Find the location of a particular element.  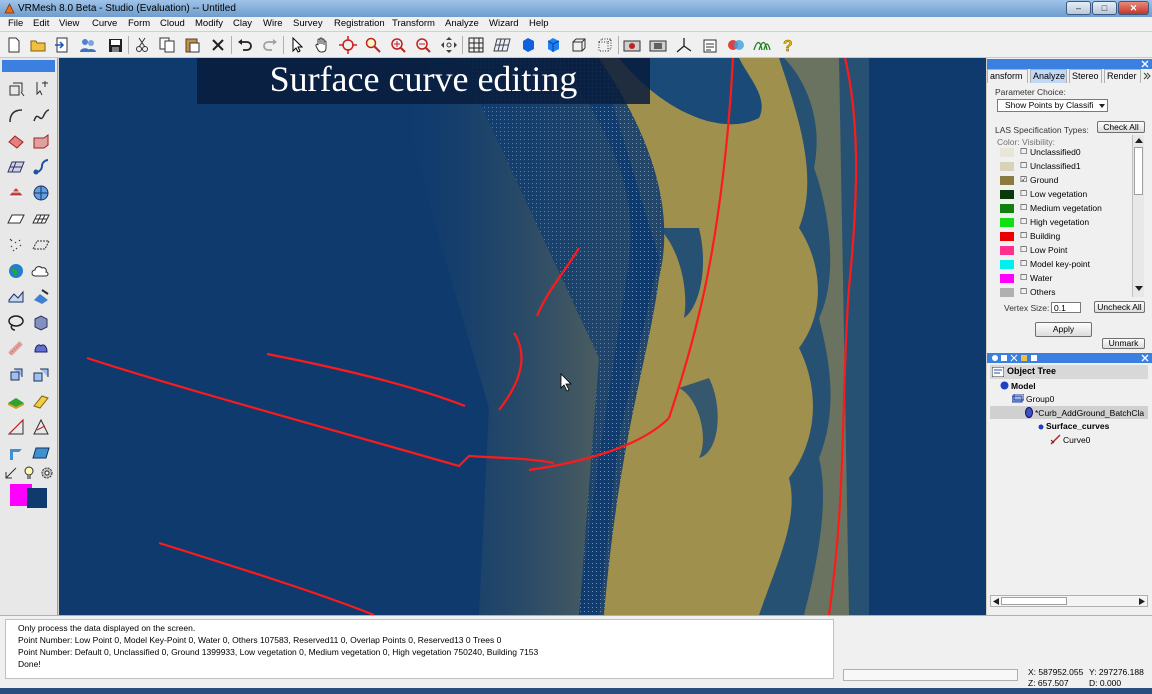

tab-scroll-icon is located at coordinates (1147, 76).